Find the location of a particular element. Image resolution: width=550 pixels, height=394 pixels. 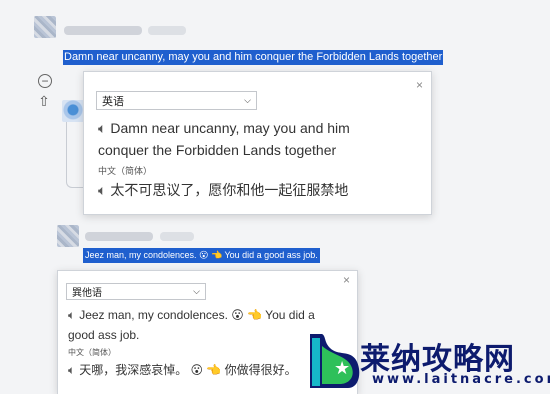

translation-line: 太不可思议了，愿你和他一起征服禁地 is located at coordinates (229, 190).